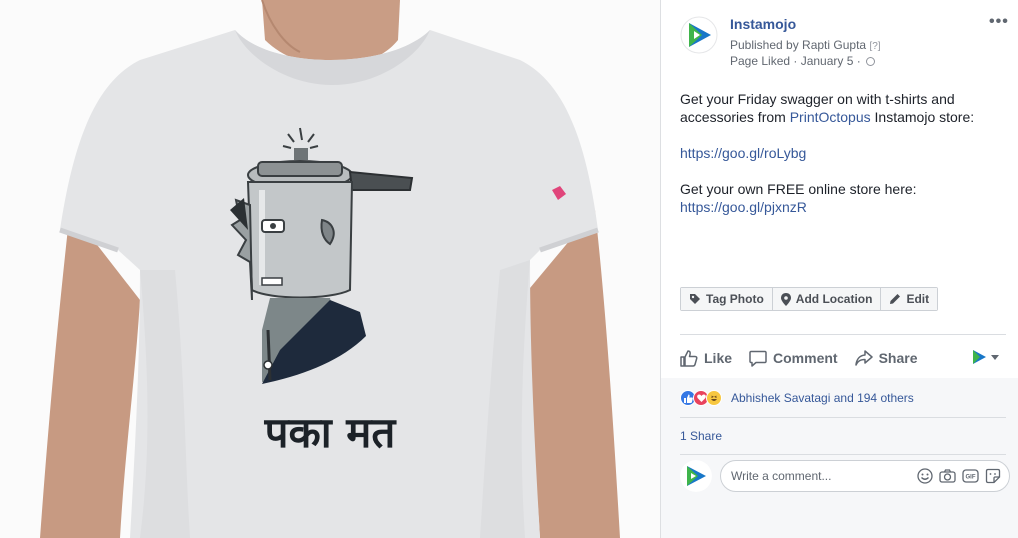 This screenshot has height=538, width=1018. I want to click on page-name-link: Instamojo, so click(763, 24).